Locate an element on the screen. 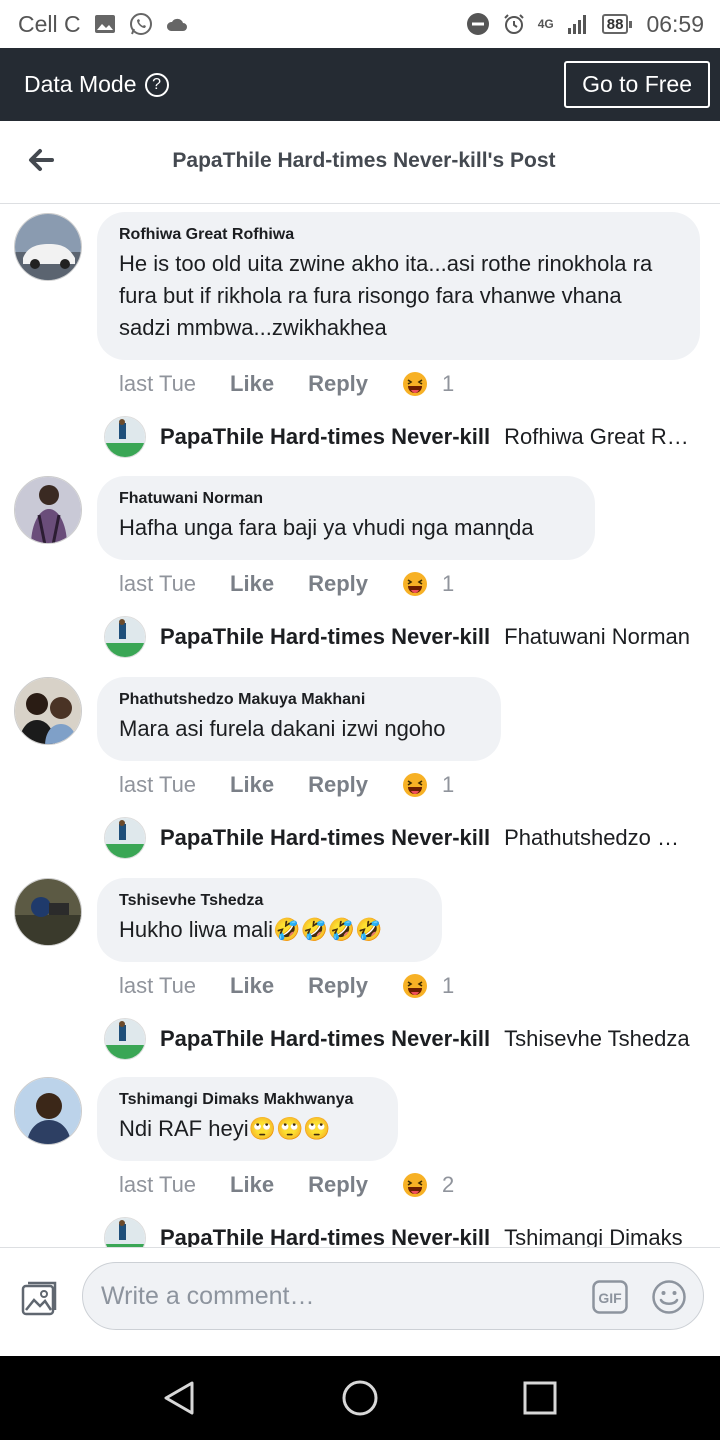 The height and width of the screenshot is (1440, 720). comment-author: Rofhiwa Great Rofhiwa is located at coordinates (398, 235).